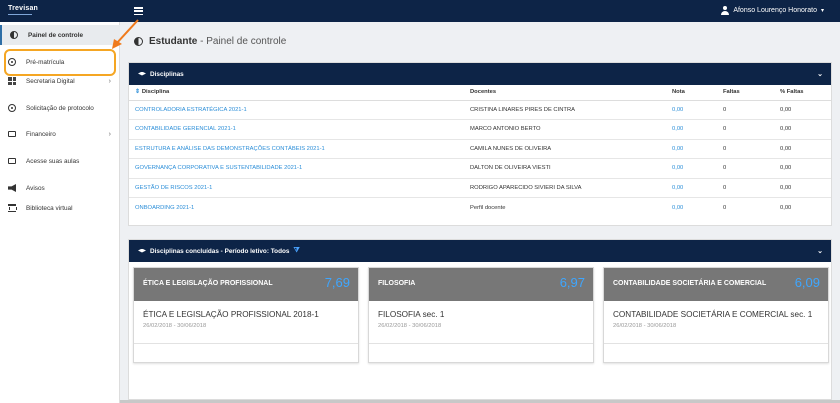  I want to click on course-card-header: ÉTICA E LEGISLAÇÃO PROFISSIONAL 7,69, so click(246, 284).